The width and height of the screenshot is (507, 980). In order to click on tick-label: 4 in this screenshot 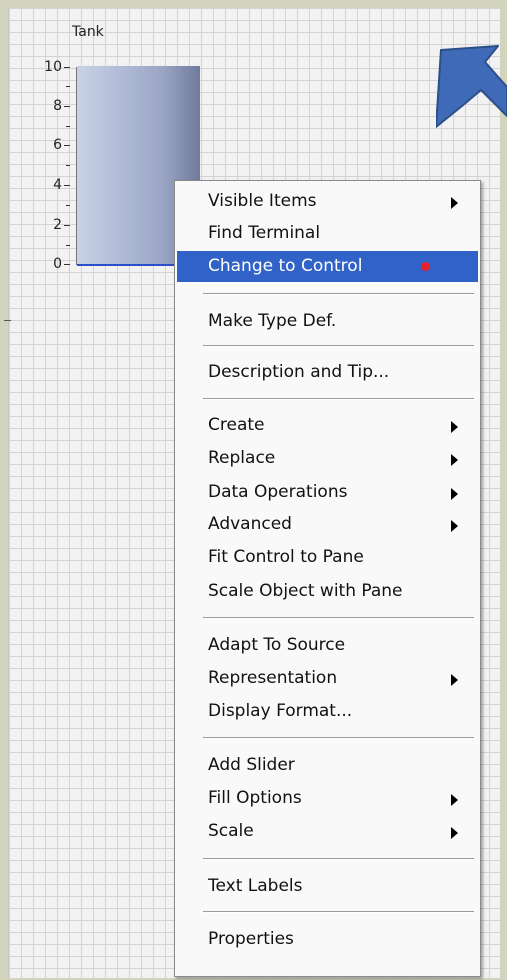, I will do `click(57, 185)`.